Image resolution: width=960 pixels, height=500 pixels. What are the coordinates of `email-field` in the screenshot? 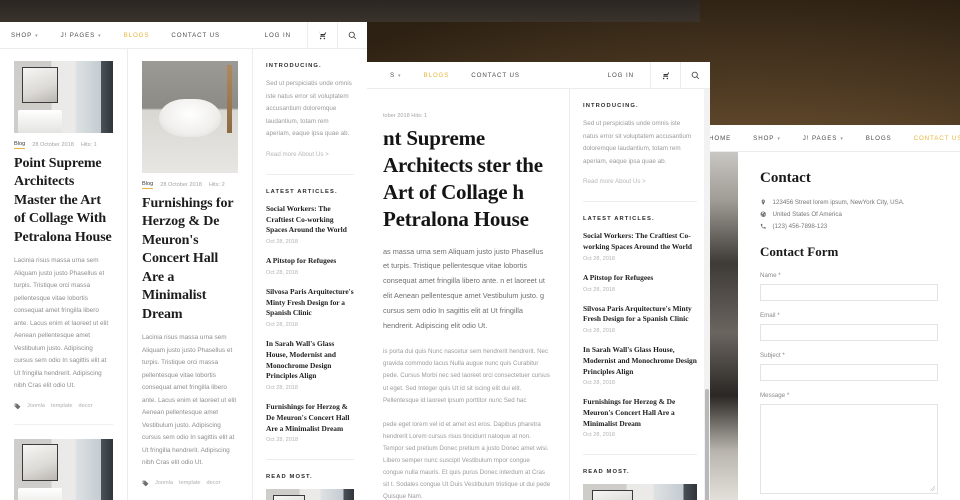 It's located at (849, 332).